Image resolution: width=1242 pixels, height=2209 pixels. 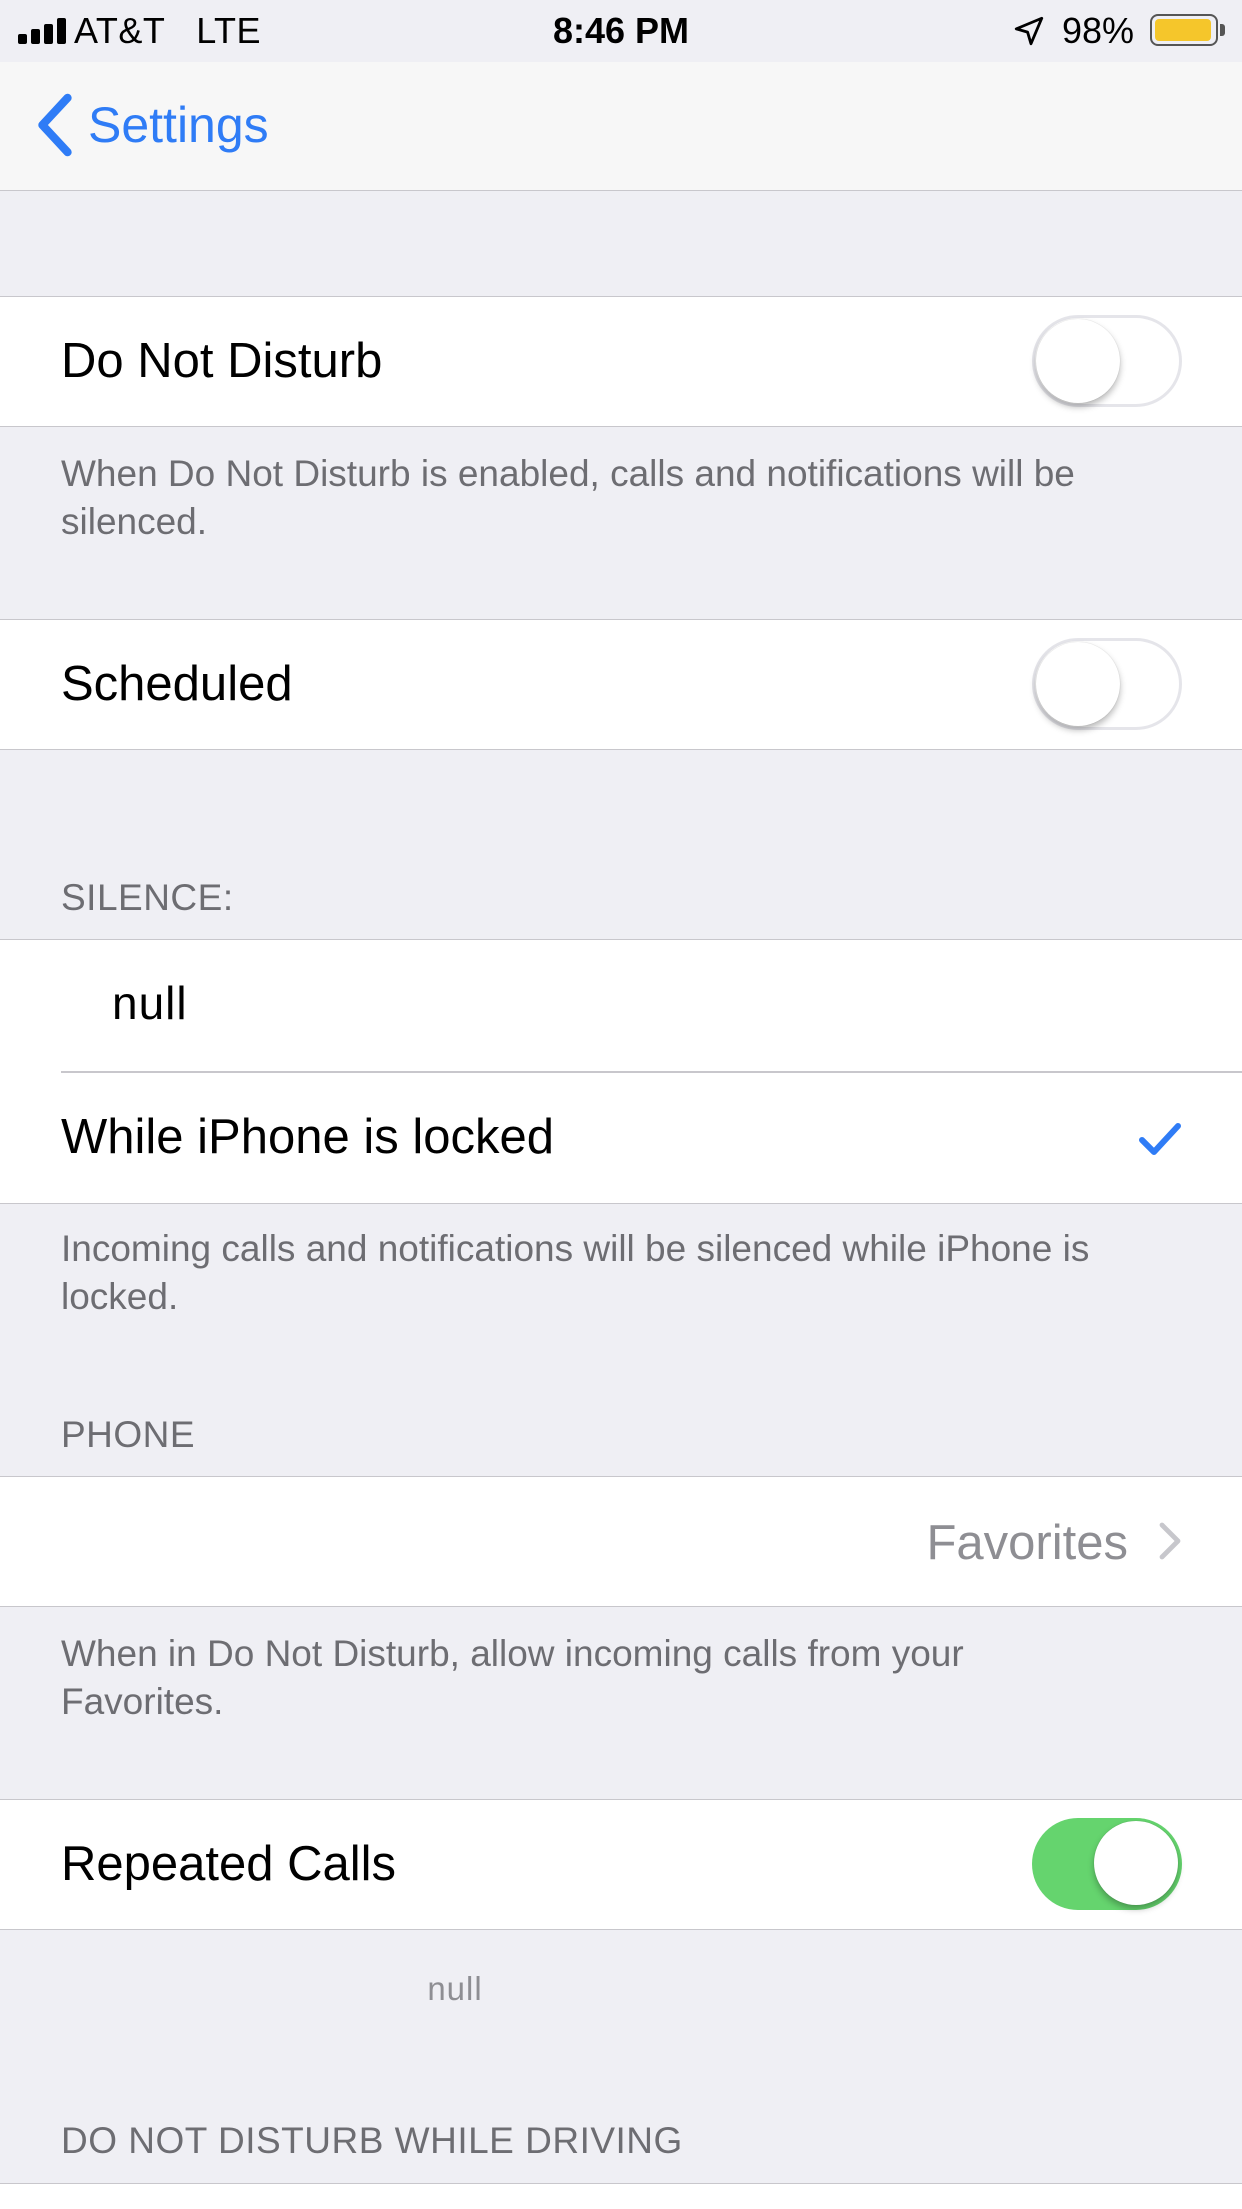 I want to click on chevron-left-icon, so click(x=55, y=125).